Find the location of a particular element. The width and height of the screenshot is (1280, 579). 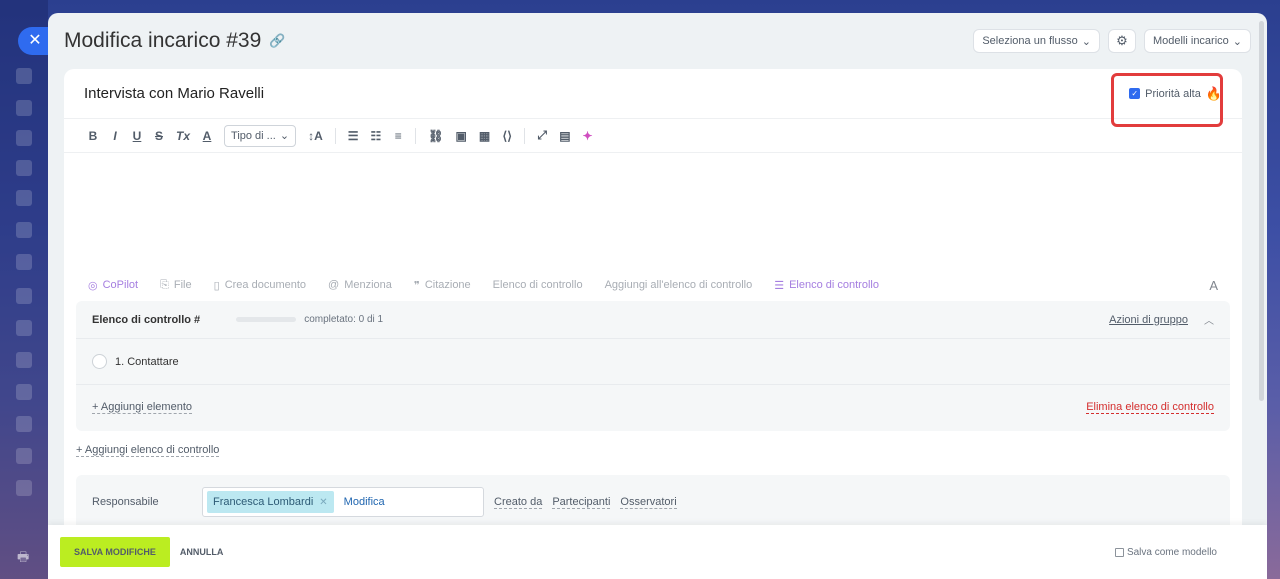

bbcode-icon: ▤ is located at coordinates (564, 136).